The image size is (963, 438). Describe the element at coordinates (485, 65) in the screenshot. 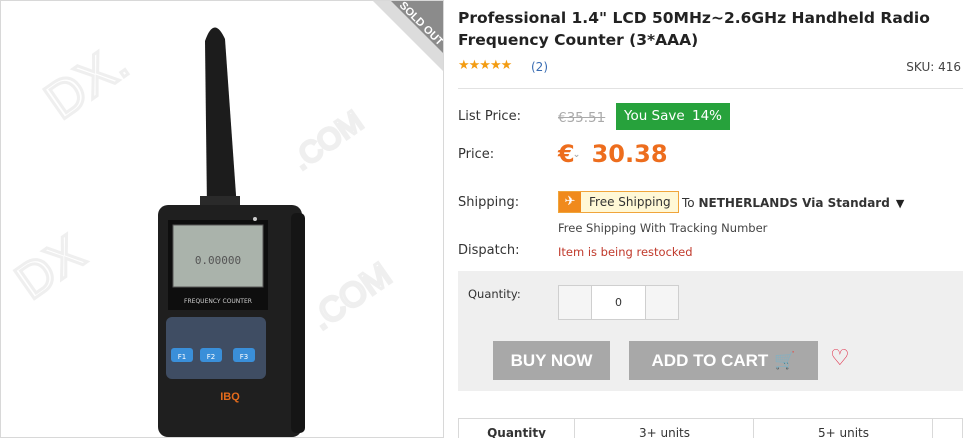

I see `star-icon: ★★★★★` at that location.